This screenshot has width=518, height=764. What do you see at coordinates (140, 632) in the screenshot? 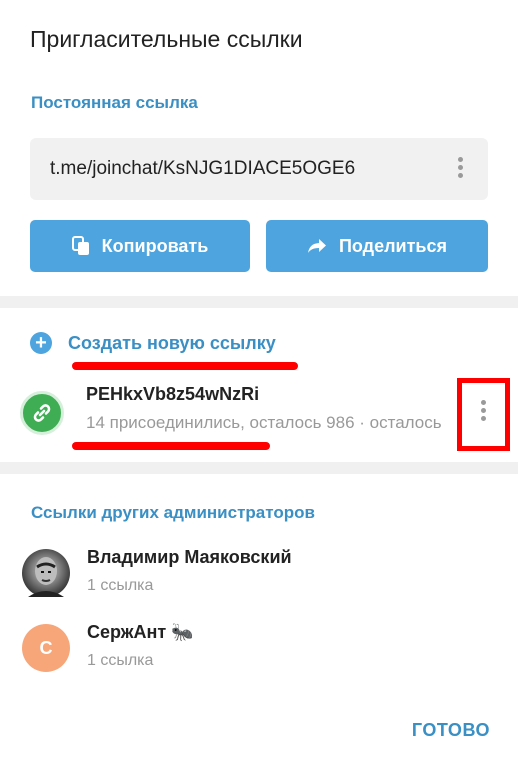
I see `admin-name: СержАнт 🐜` at bounding box center [140, 632].